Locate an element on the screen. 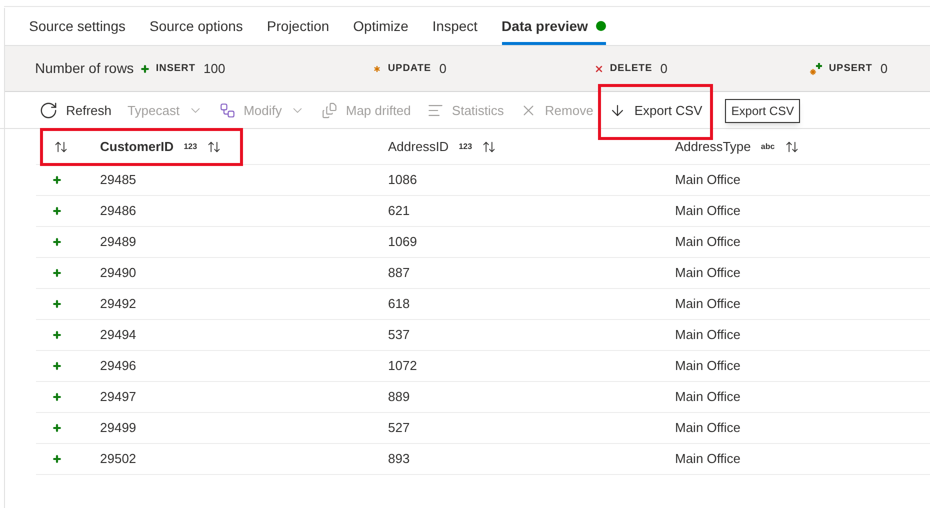 This screenshot has height=508, width=930. column-header: AddressID is located at coordinates (418, 147).